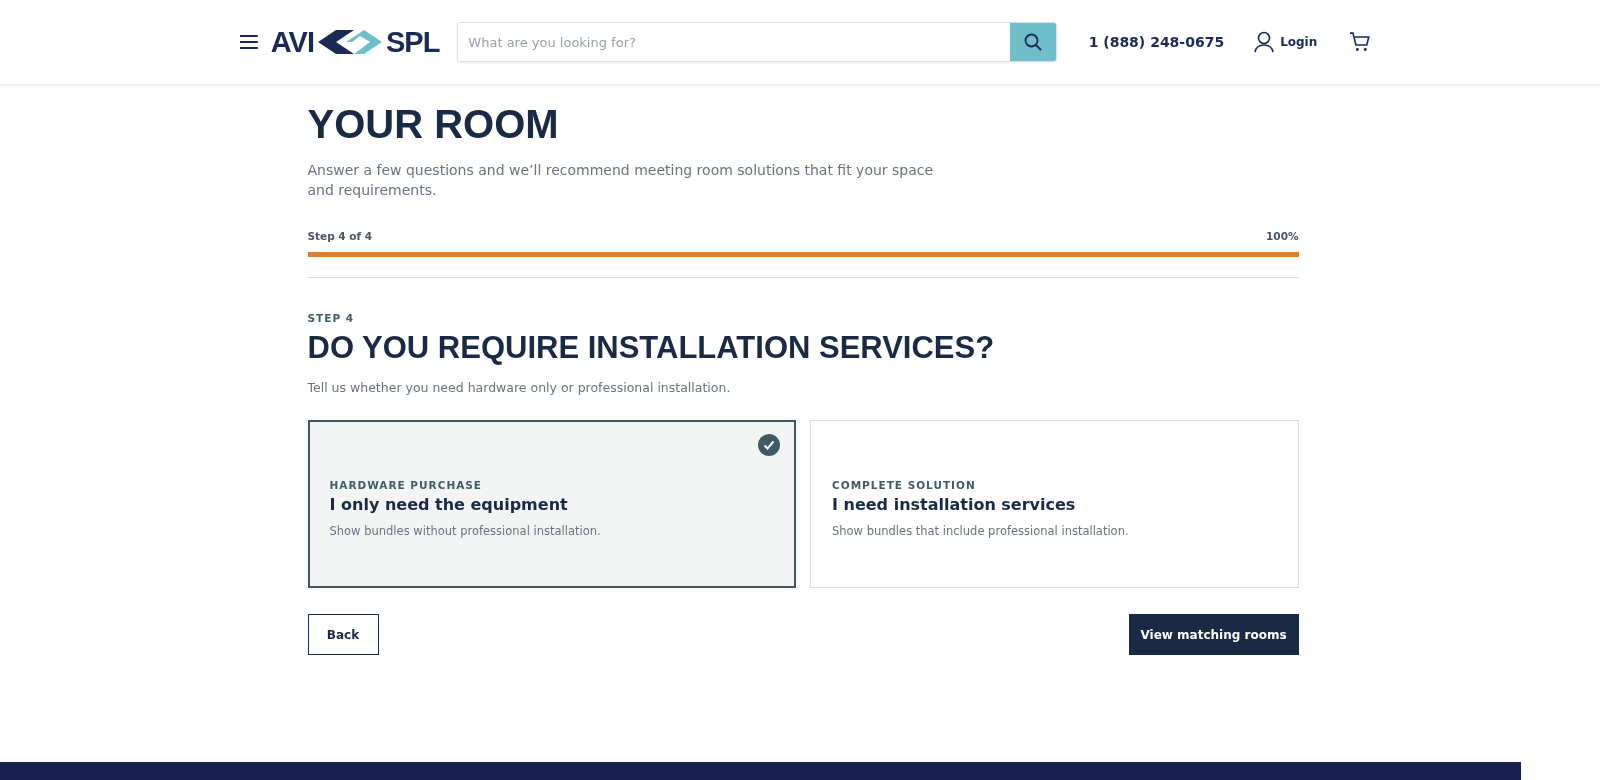  I want to click on option-label: HARDWARE PURCHASE, so click(406, 484).